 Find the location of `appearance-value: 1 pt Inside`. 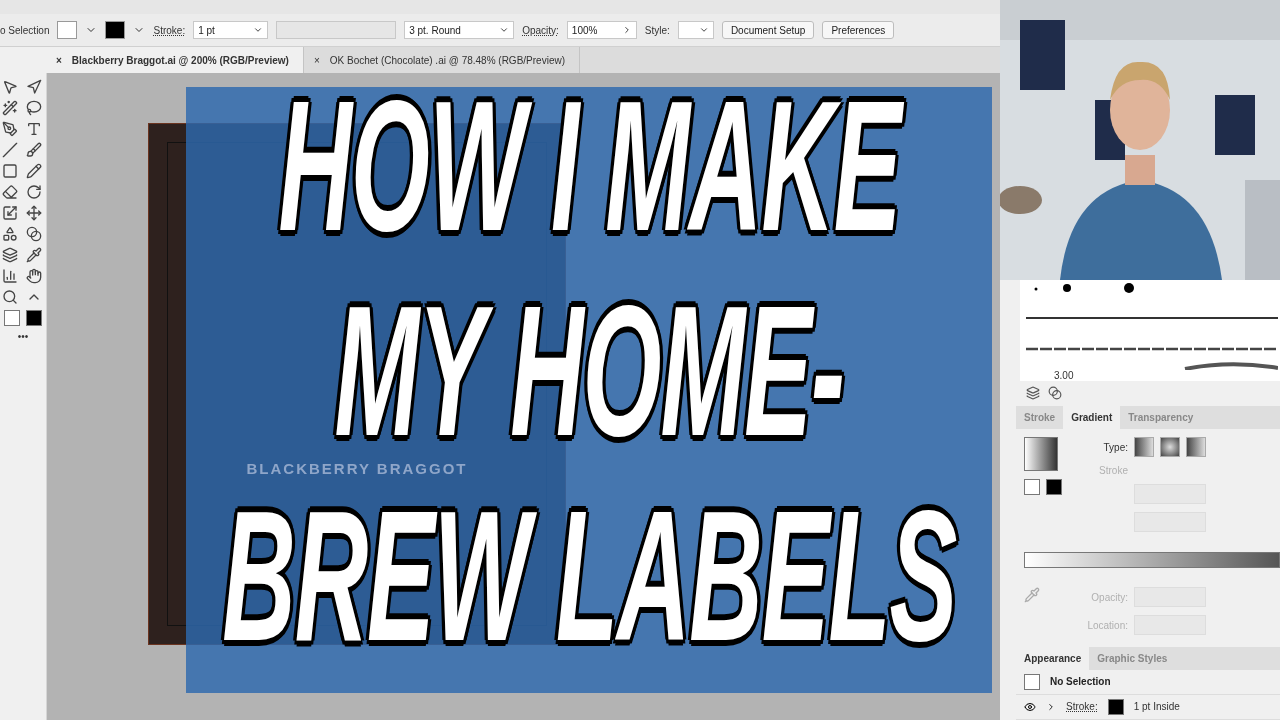

appearance-value: 1 pt Inside is located at coordinates (1156, 707).